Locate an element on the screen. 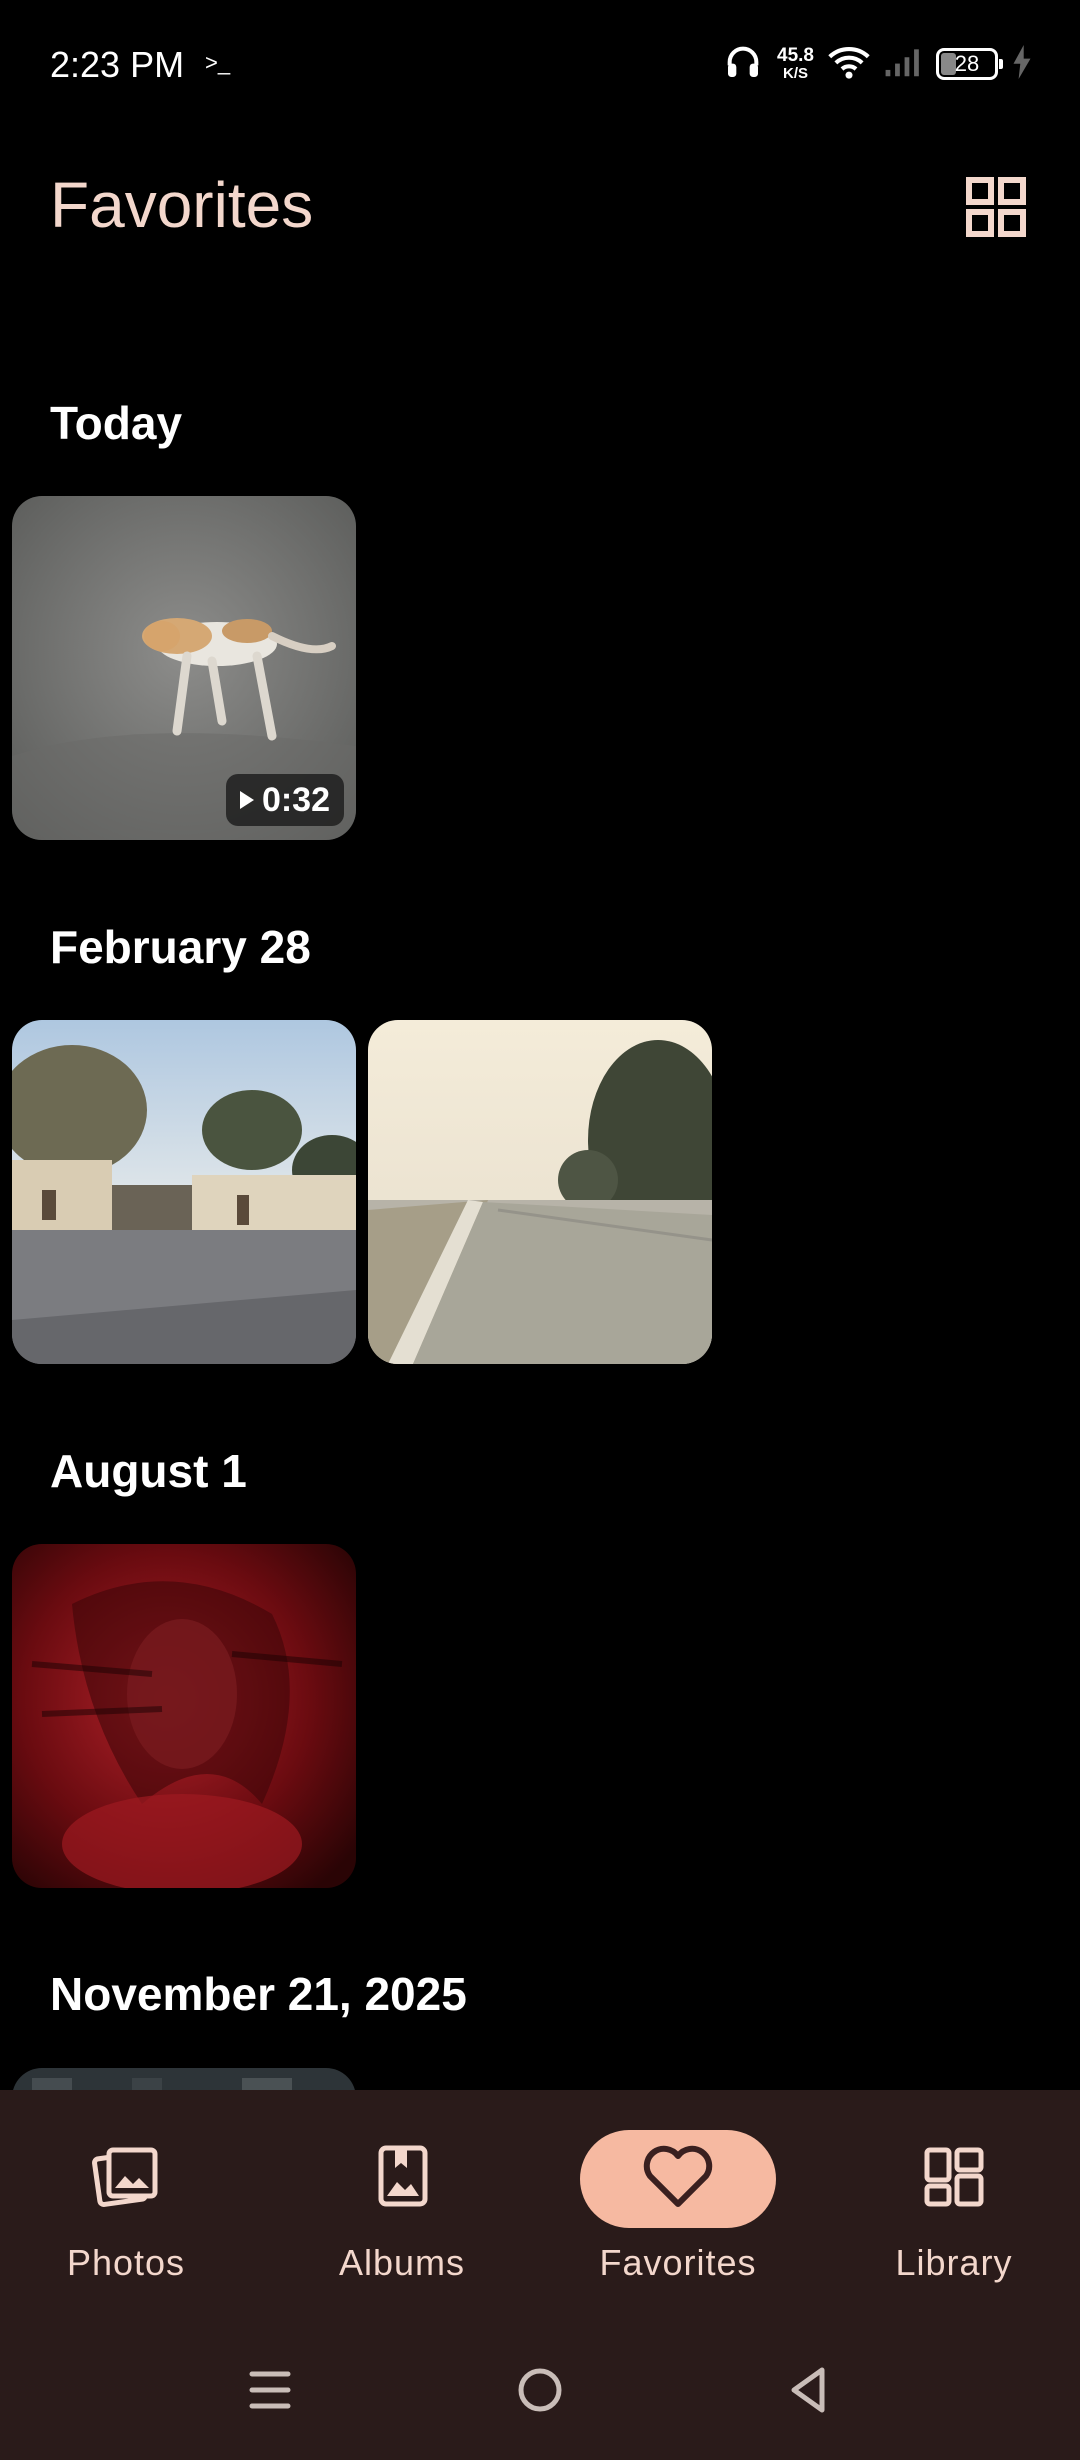 The width and height of the screenshot is (1080, 2460). heart-icon is located at coordinates (678, 2179).